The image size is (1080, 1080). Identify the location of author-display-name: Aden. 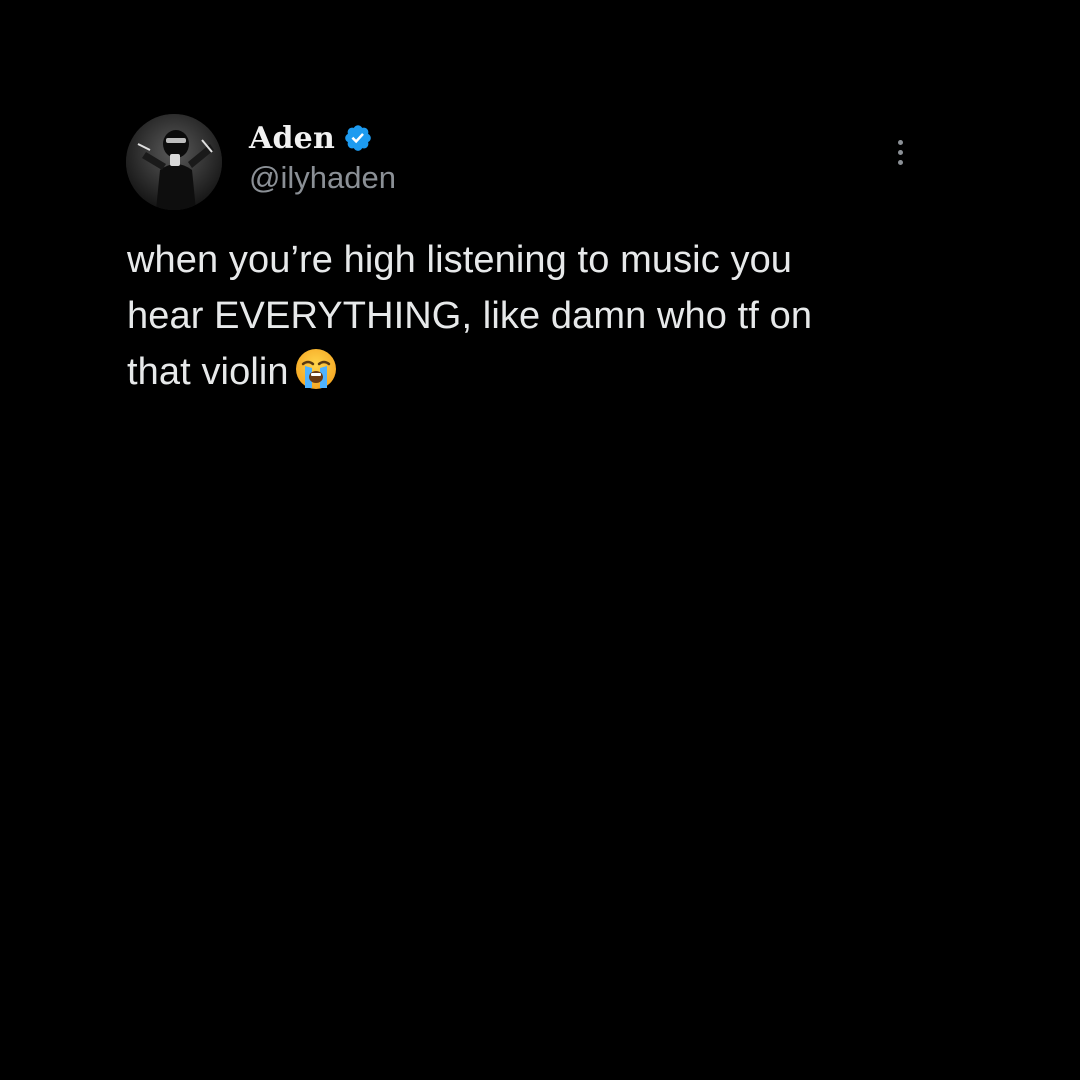
(292, 138).